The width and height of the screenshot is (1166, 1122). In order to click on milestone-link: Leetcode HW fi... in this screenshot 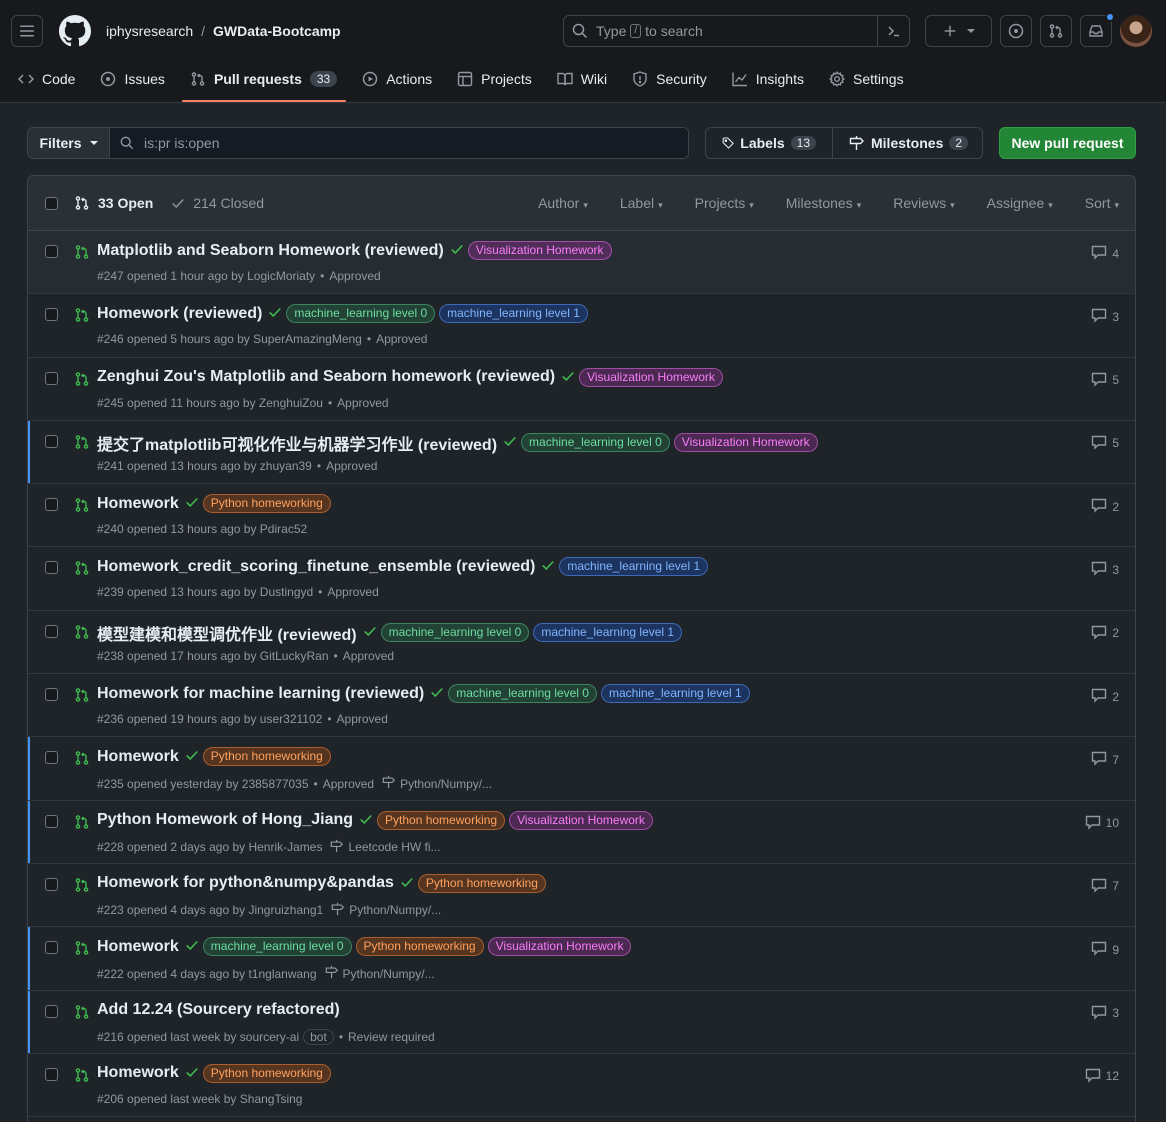, I will do `click(385, 847)`.